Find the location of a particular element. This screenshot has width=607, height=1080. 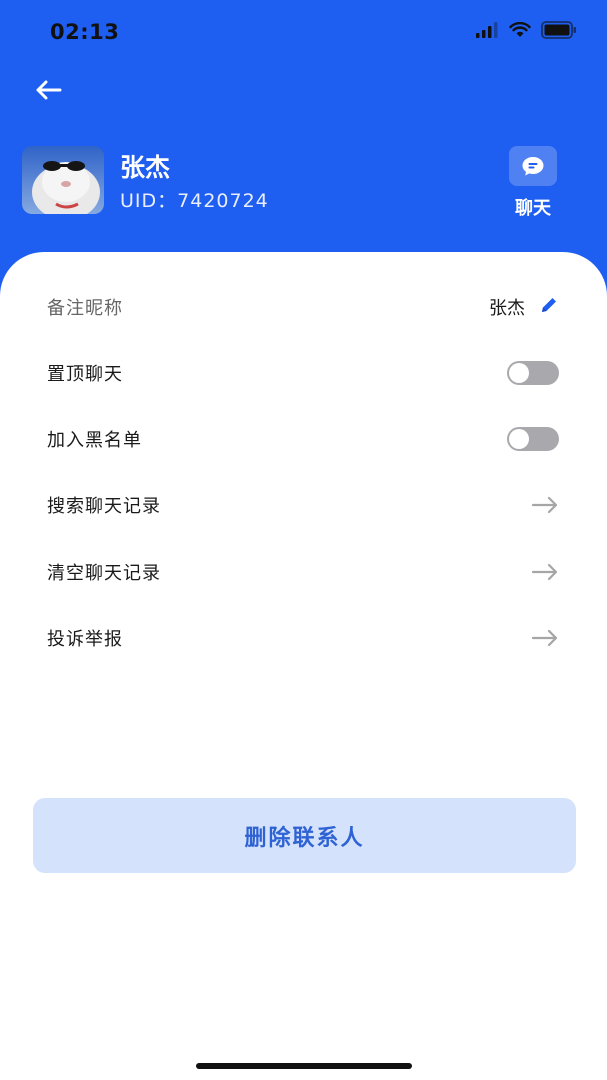

arrow-left-icon is located at coordinates (49, 90).